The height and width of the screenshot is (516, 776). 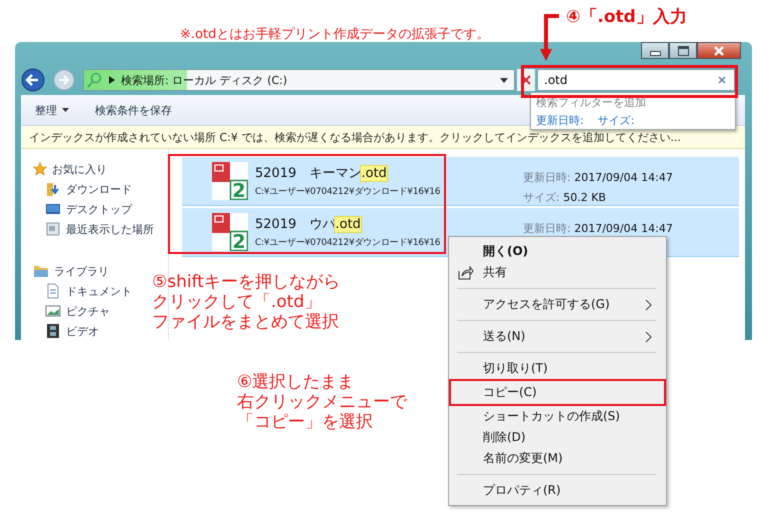 What do you see at coordinates (71, 311) in the screenshot?
I see `sidebar-item: ピクチャ` at bounding box center [71, 311].